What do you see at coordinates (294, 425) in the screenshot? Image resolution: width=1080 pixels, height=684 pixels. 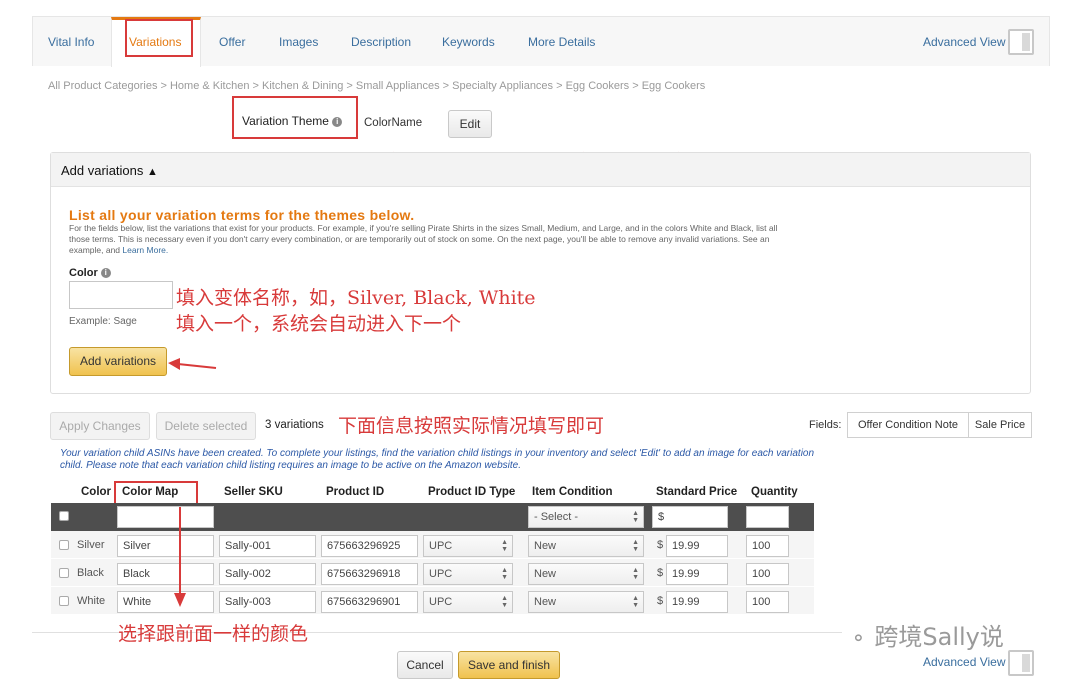 I see `variation-count: 3 variations` at bounding box center [294, 425].